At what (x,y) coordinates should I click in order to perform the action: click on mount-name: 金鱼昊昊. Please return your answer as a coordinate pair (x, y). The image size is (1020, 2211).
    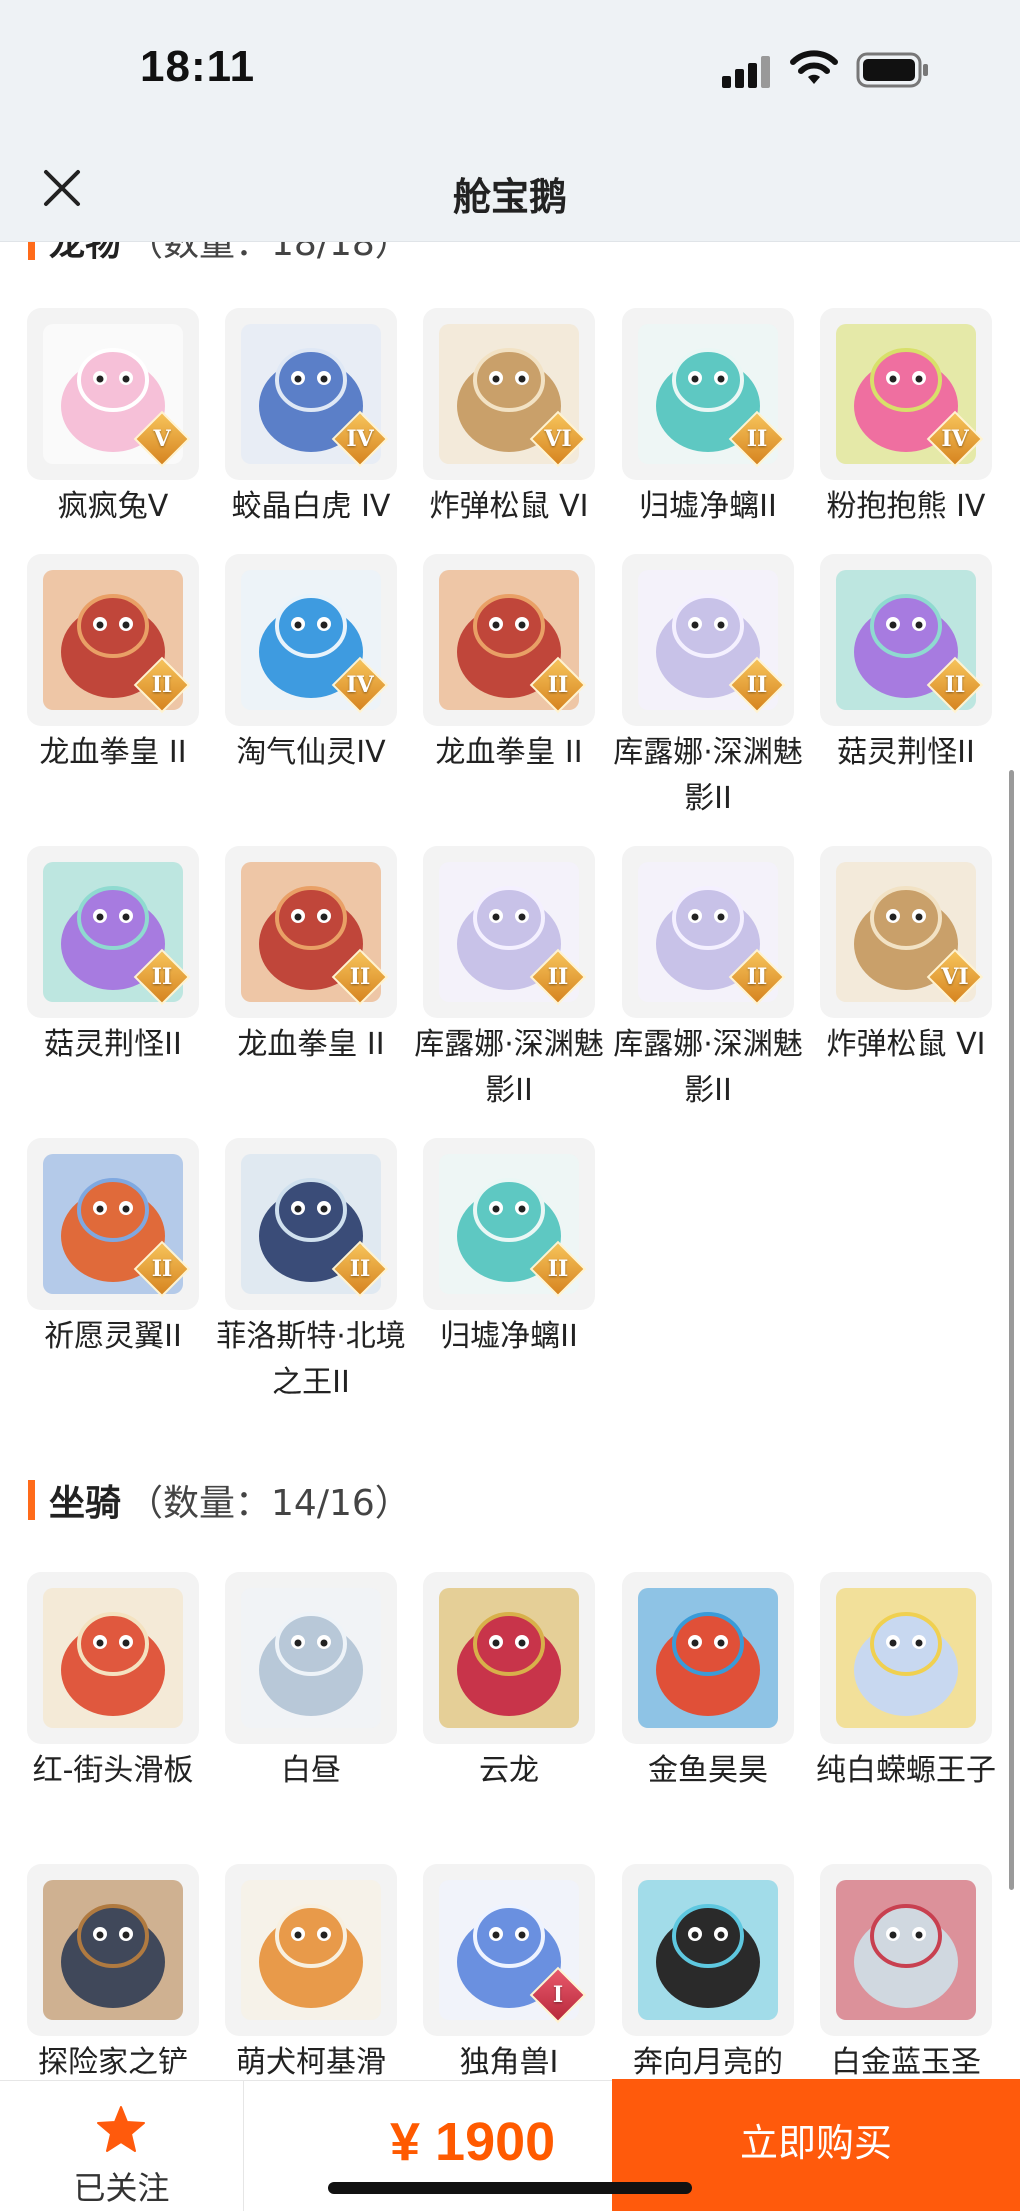
    Looking at the image, I should click on (708, 1770).